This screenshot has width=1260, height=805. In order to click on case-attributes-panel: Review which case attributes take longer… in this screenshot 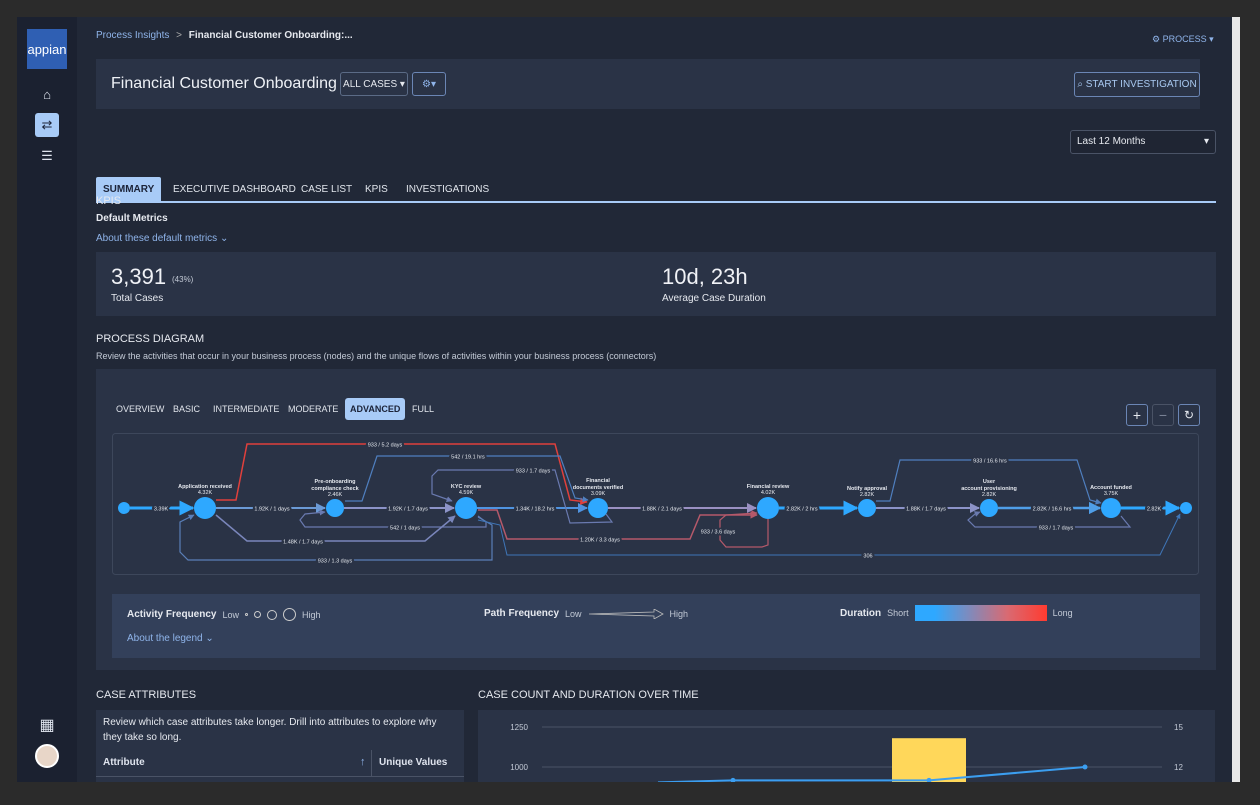, I will do `click(280, 746)`.